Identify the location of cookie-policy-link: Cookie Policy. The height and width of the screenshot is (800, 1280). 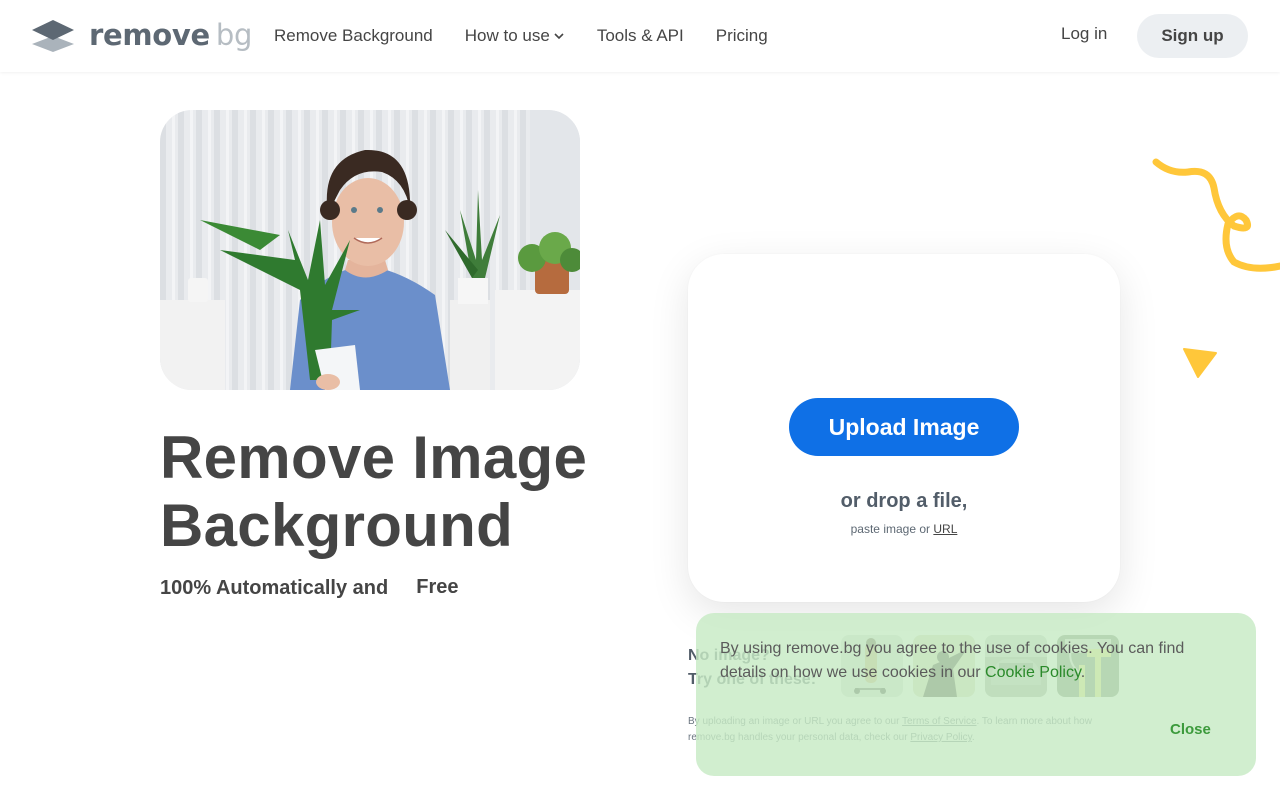
(1033, 672).